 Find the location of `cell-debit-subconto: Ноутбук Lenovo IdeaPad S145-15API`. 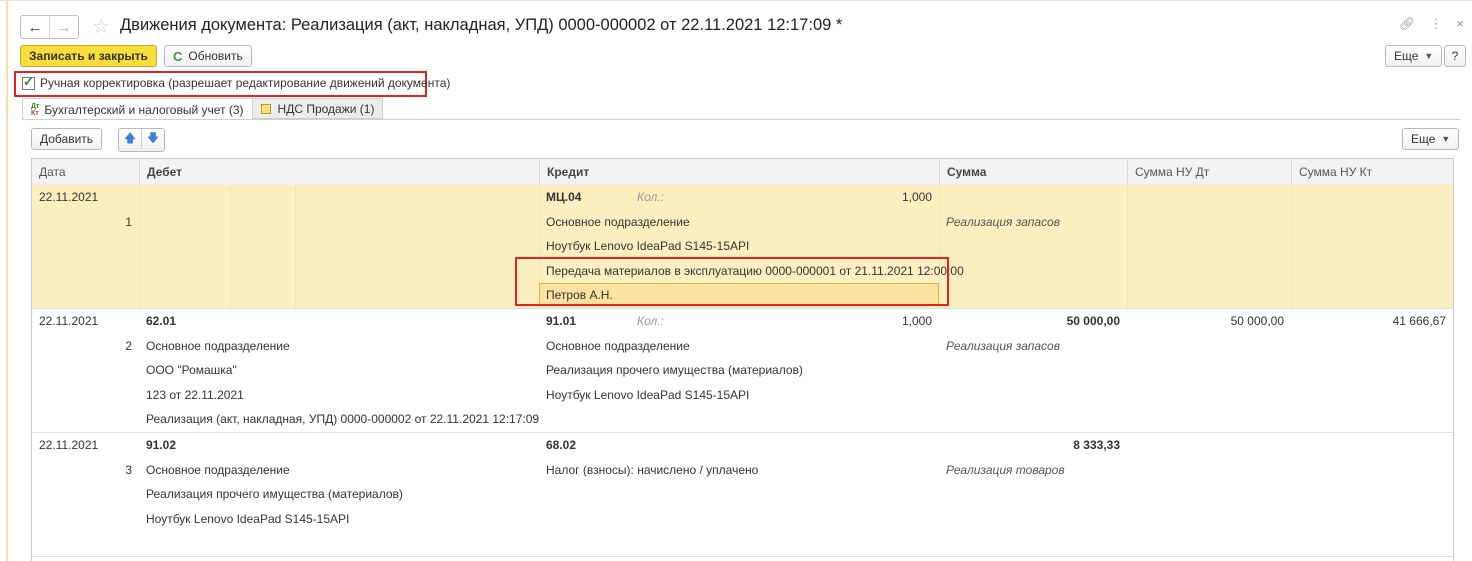

cell-debit-subconto: Ноутбук Lenovo IdeaPad S145-15API is located at coordinates (248, 518).